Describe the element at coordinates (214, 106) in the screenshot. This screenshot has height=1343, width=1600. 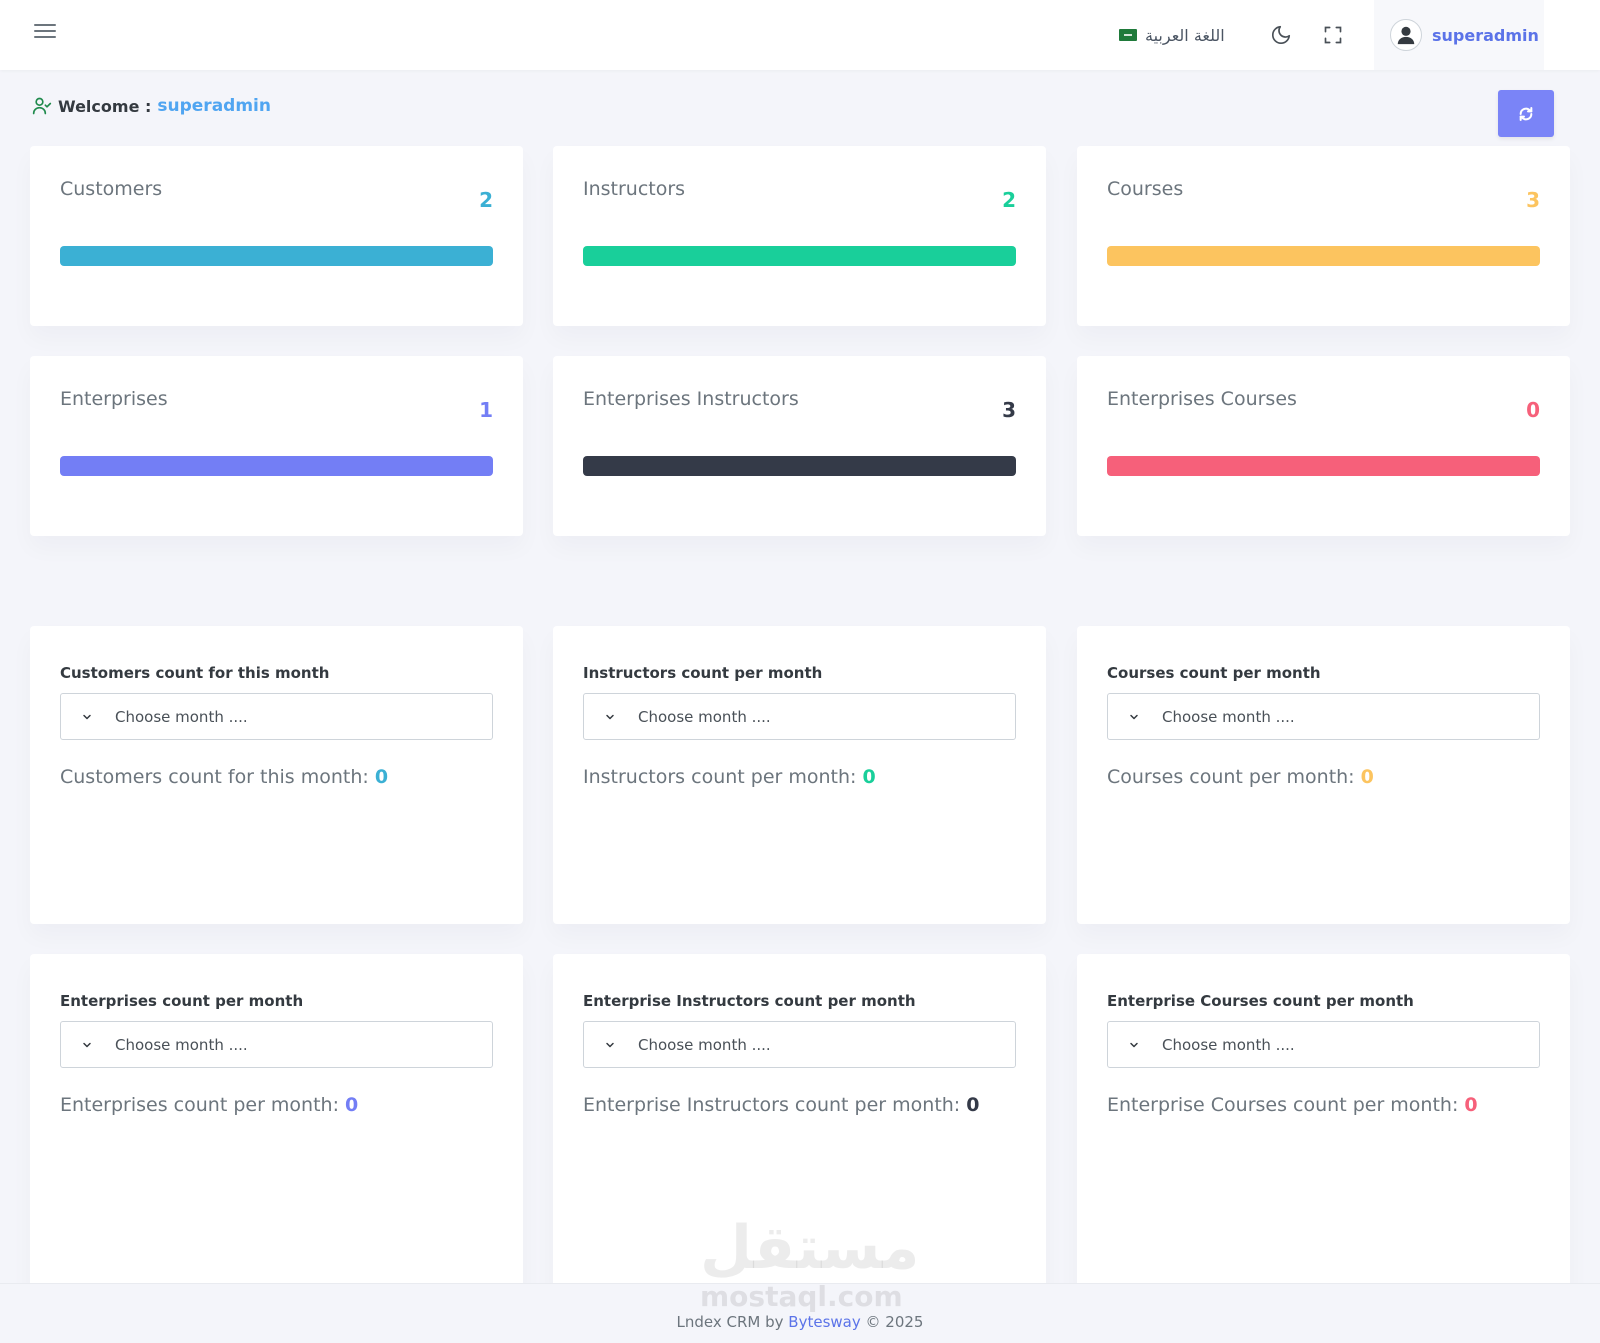
I see `welcome-username: superadmin` at that location.